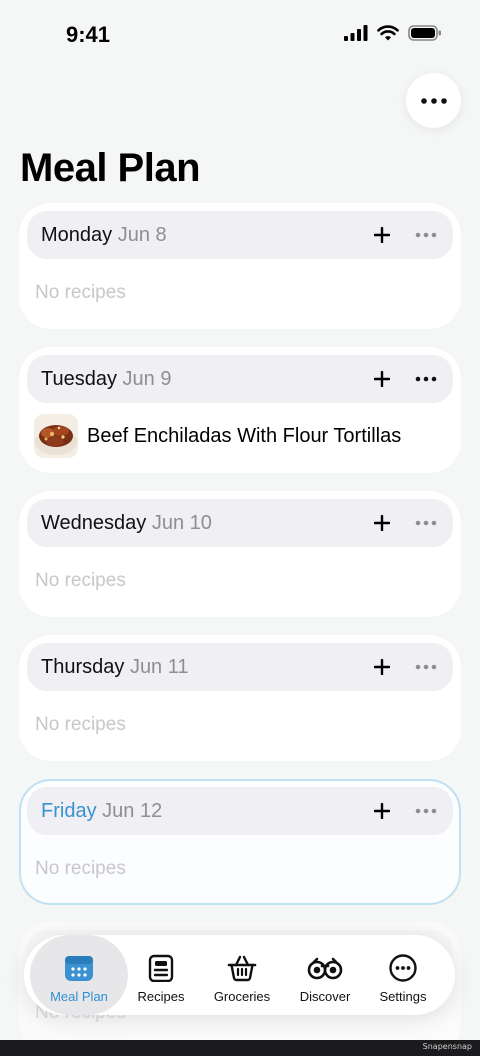  I want to click on tab-meal-plan: Meal Plan, so click(79, 975).